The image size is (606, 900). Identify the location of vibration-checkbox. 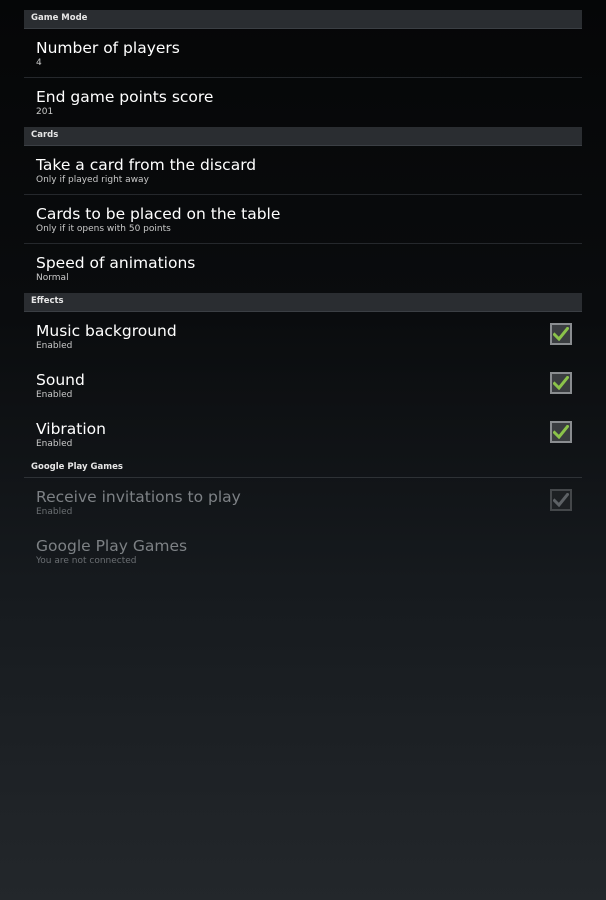
(561, 432).